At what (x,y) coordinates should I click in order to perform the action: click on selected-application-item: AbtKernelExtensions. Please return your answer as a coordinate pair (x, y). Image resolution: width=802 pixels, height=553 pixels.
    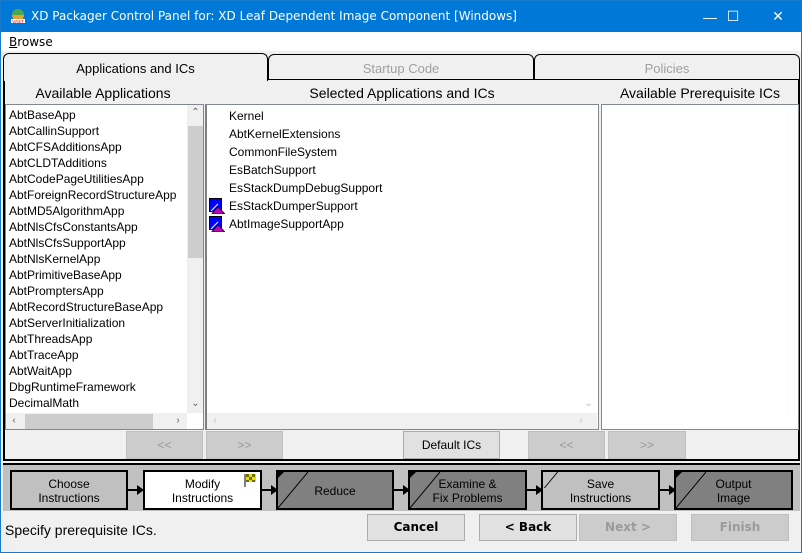
    Looking at the image, I should click on (392, 134).